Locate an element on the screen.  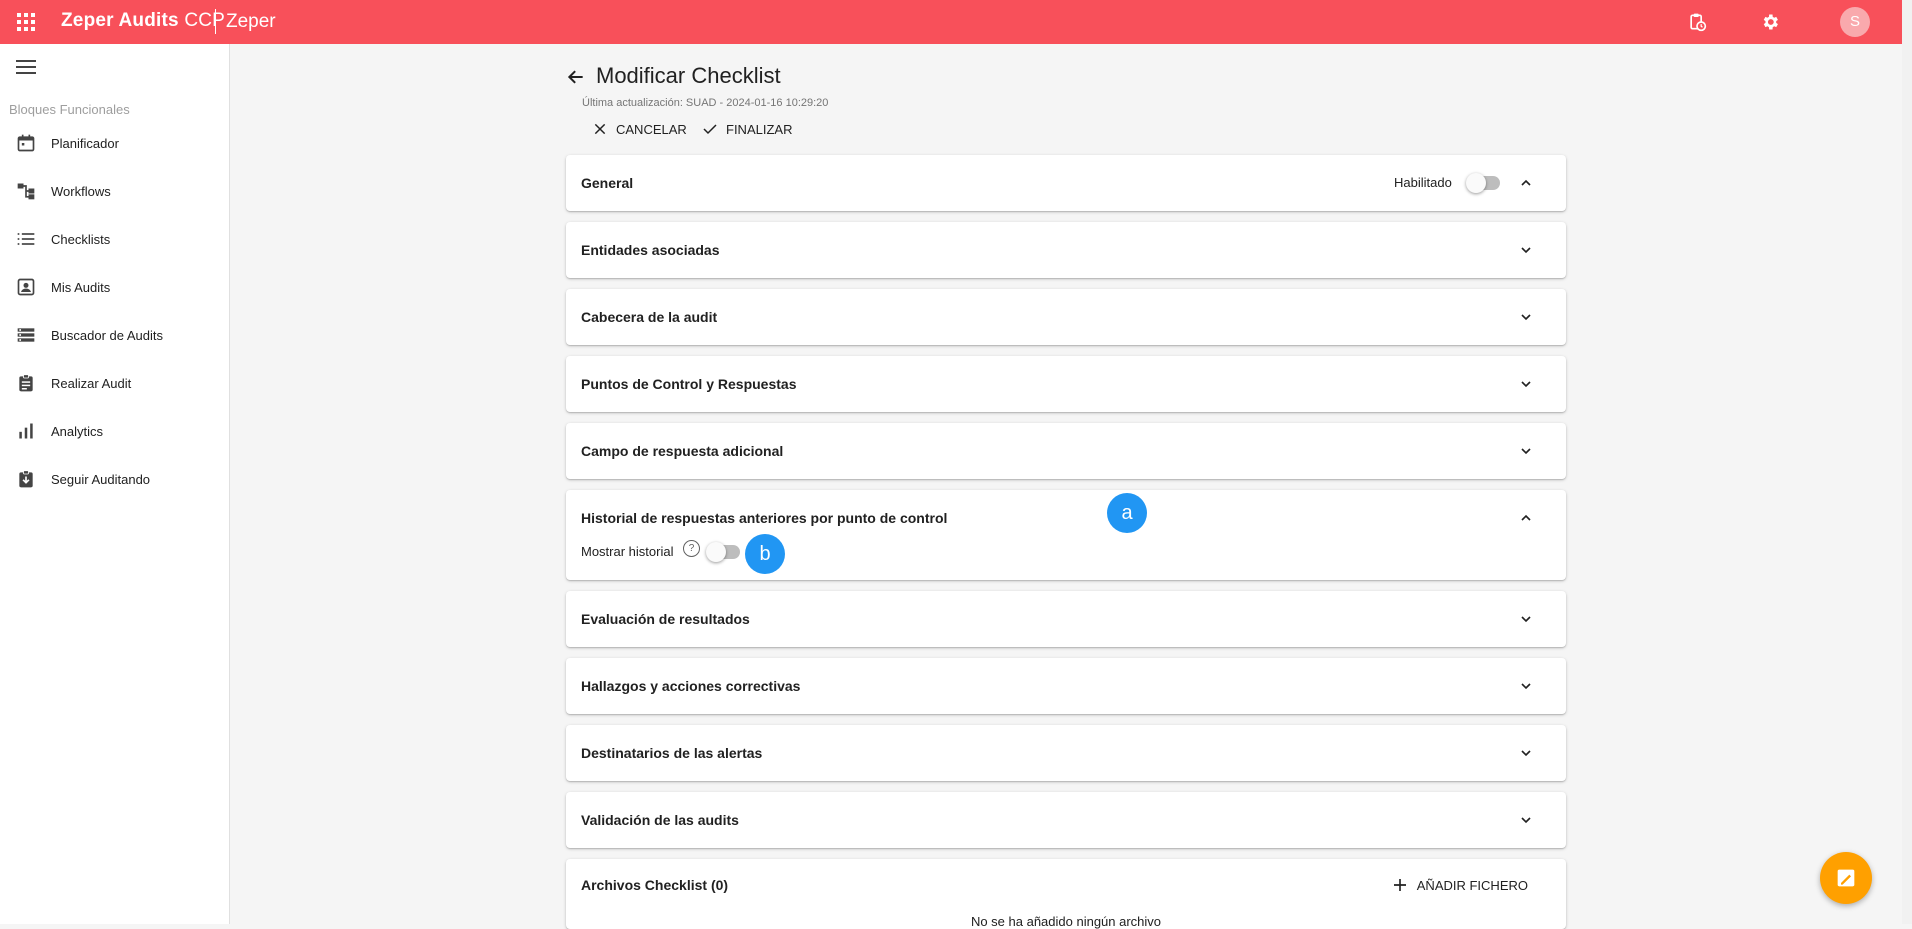
brand-name: Zeper Audits is located at coordinates (120, 20).